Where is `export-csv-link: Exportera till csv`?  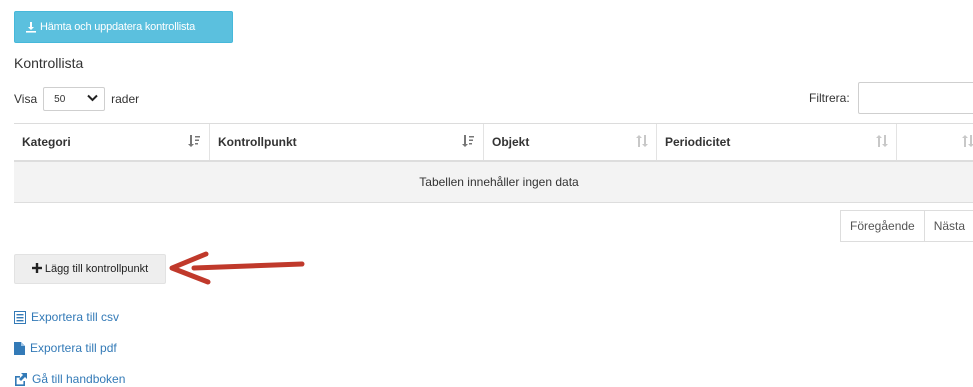 export-csv-link: Exportera till csv is located at coordinates (66, 317).